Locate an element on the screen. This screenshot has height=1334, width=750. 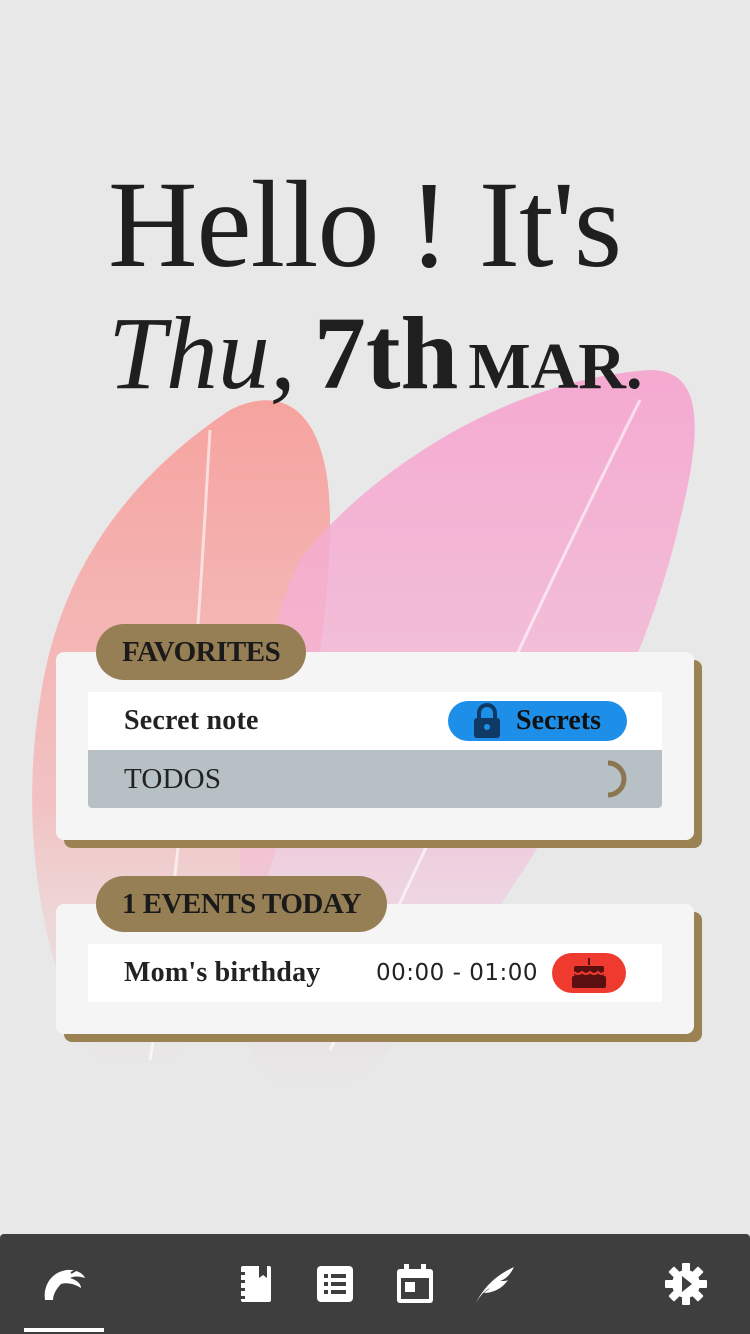
nav-feather is located at coordinates (495, 1284).